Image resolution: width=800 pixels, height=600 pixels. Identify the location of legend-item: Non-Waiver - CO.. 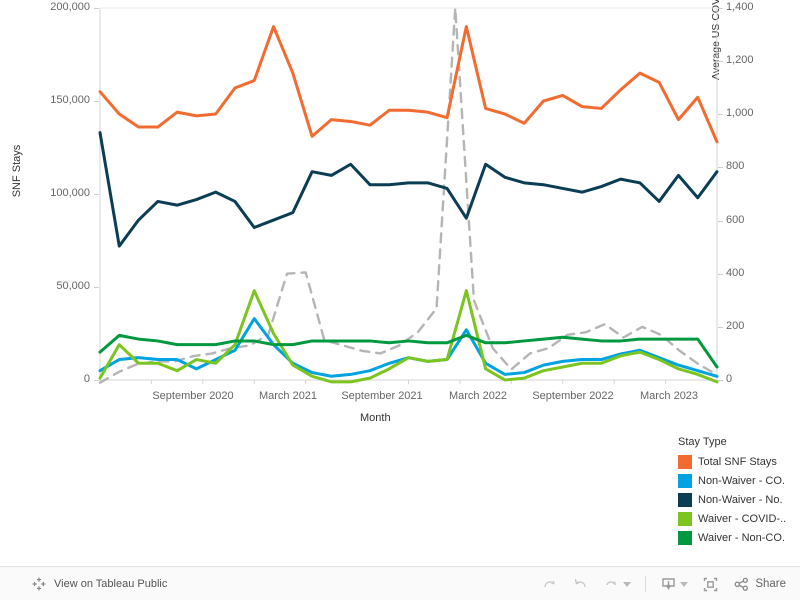
(738, 480).